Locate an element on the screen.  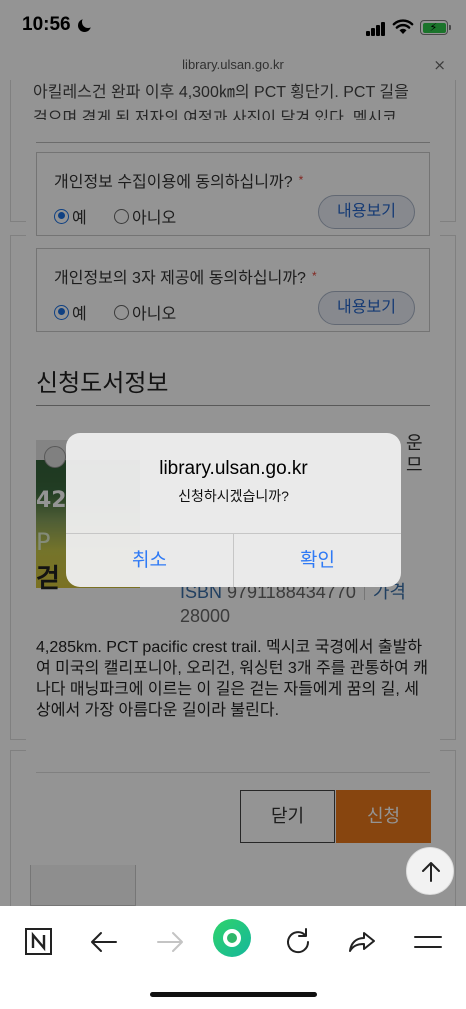
reload-icon is located at coordinates (298, 942).